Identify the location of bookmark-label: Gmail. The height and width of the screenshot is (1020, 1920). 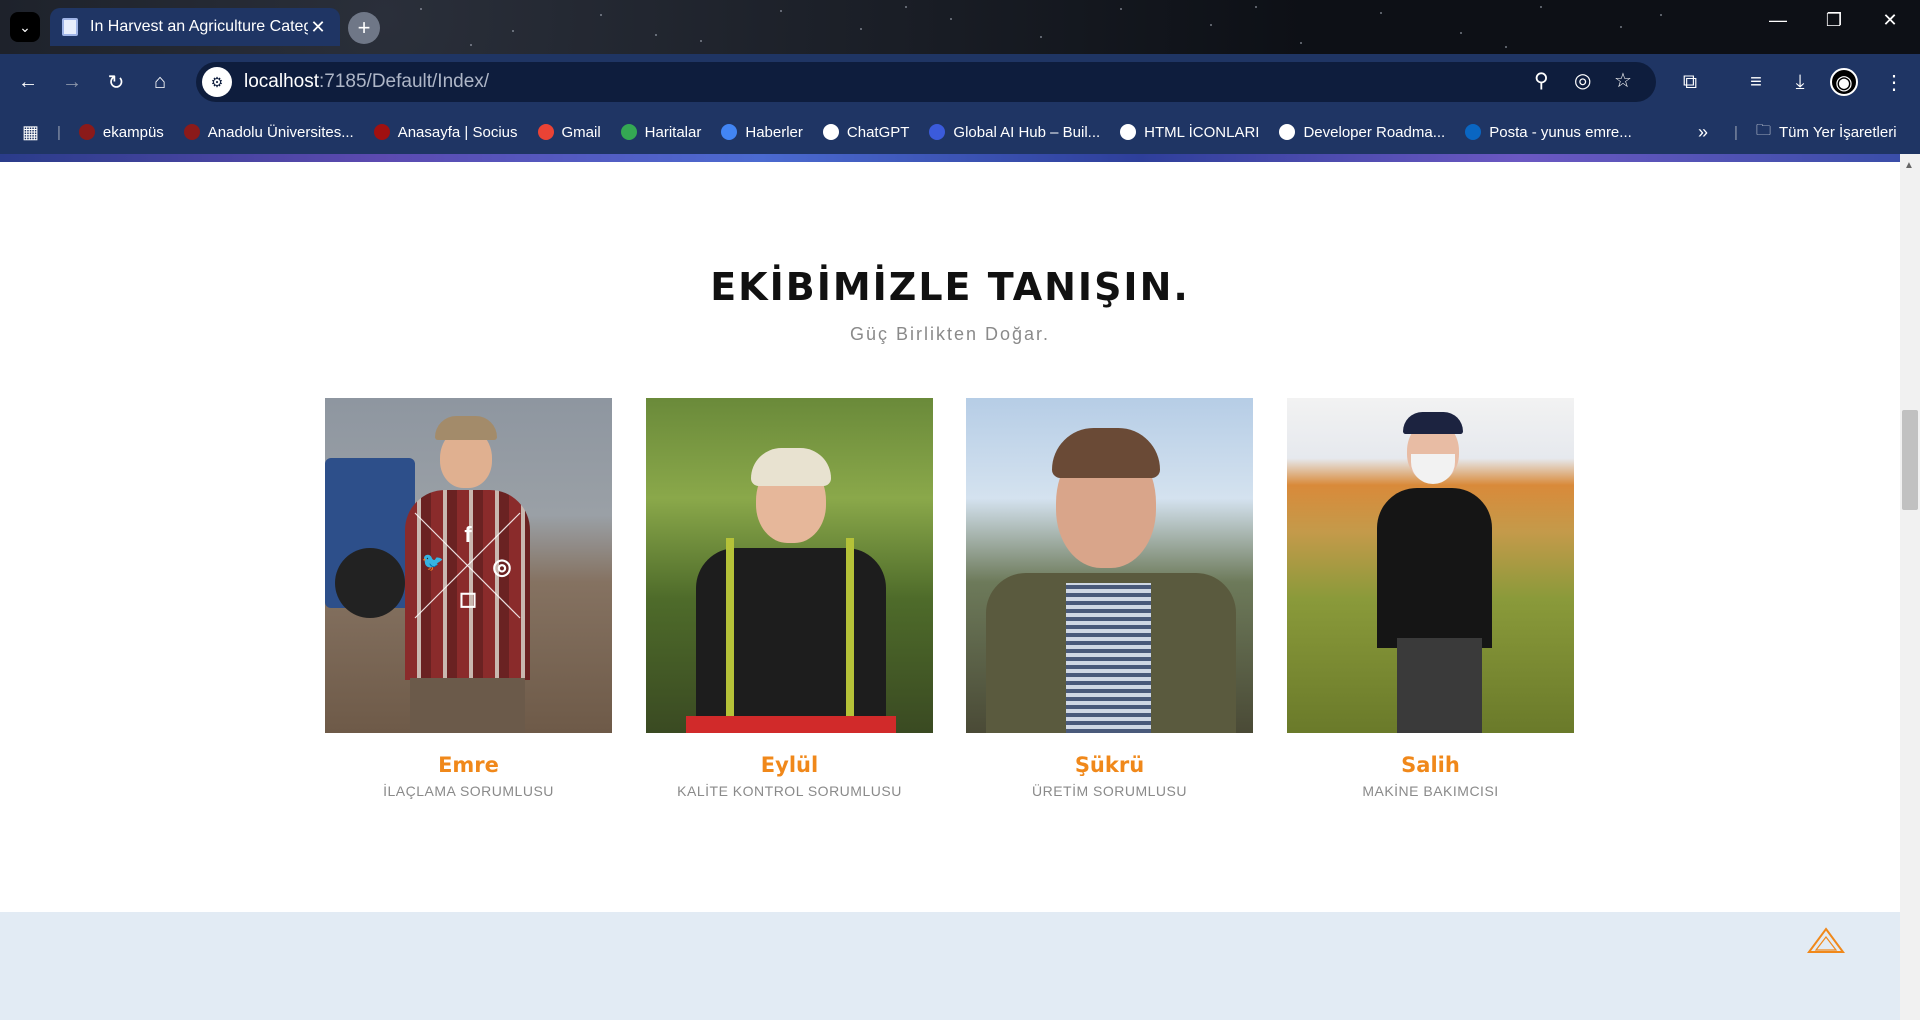
(581, 132).